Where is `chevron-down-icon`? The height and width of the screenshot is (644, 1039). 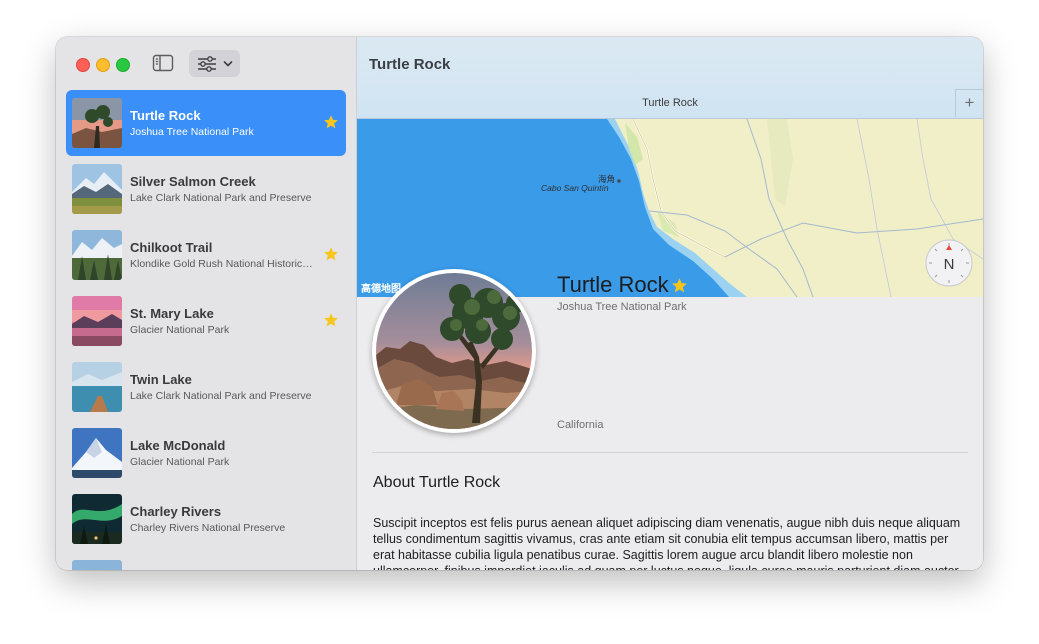
chevron-down-icon is located at coordinates (228, 64).